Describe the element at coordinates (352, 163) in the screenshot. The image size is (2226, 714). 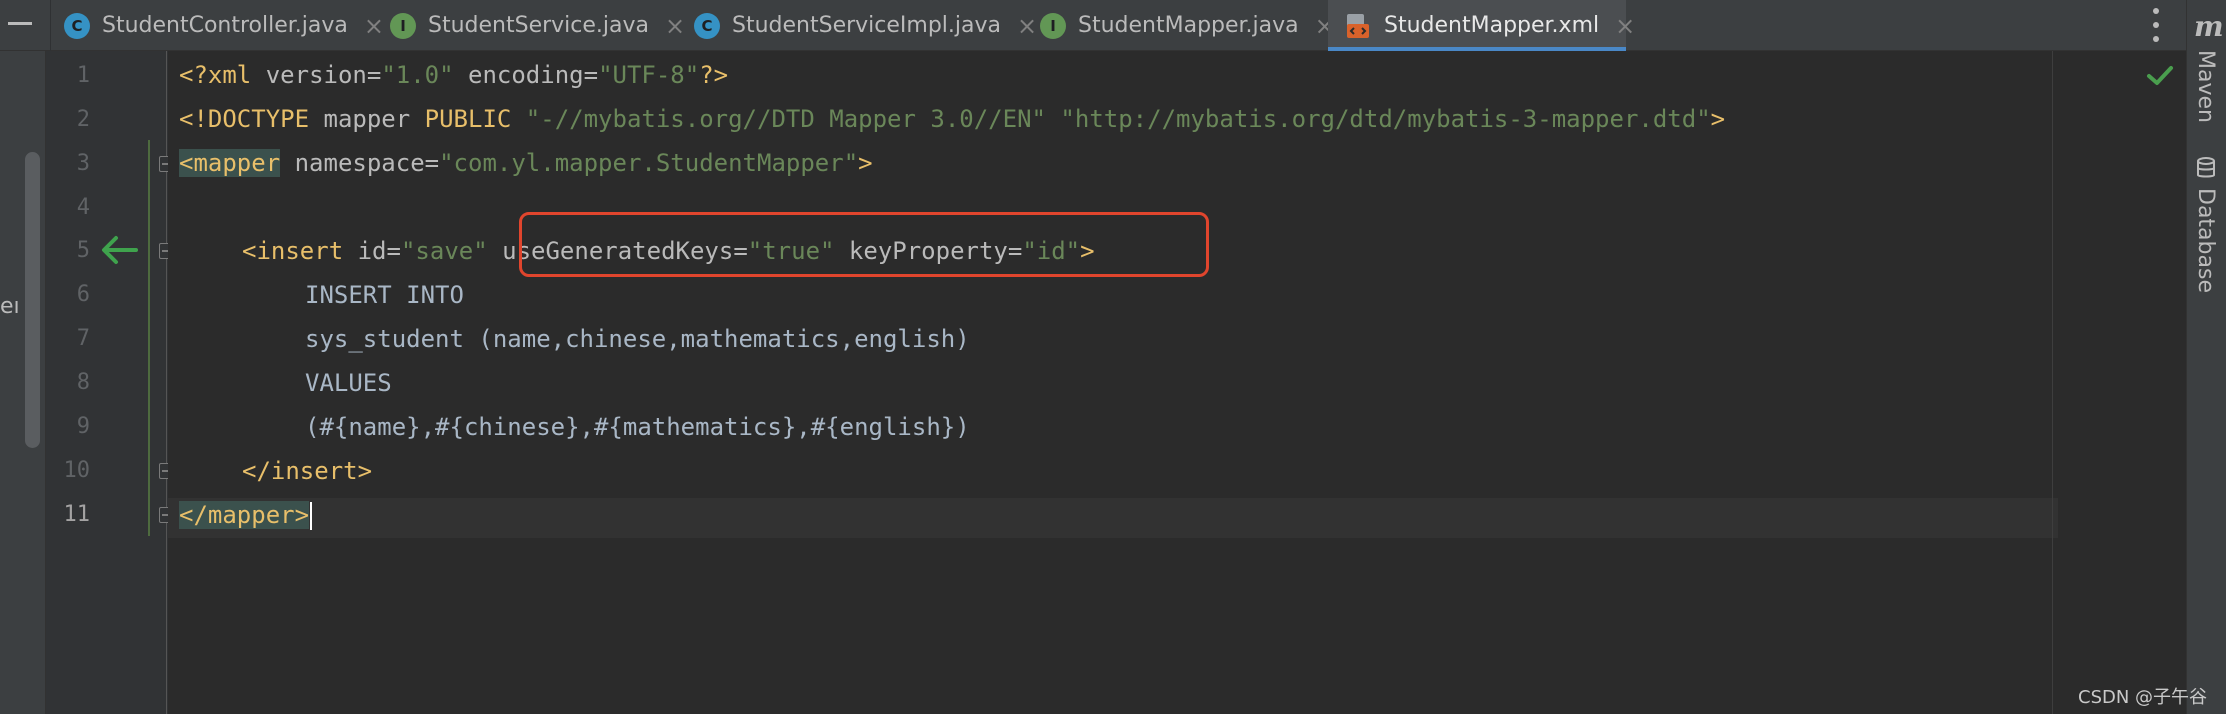
I see `attr-name: namespace` at that location.